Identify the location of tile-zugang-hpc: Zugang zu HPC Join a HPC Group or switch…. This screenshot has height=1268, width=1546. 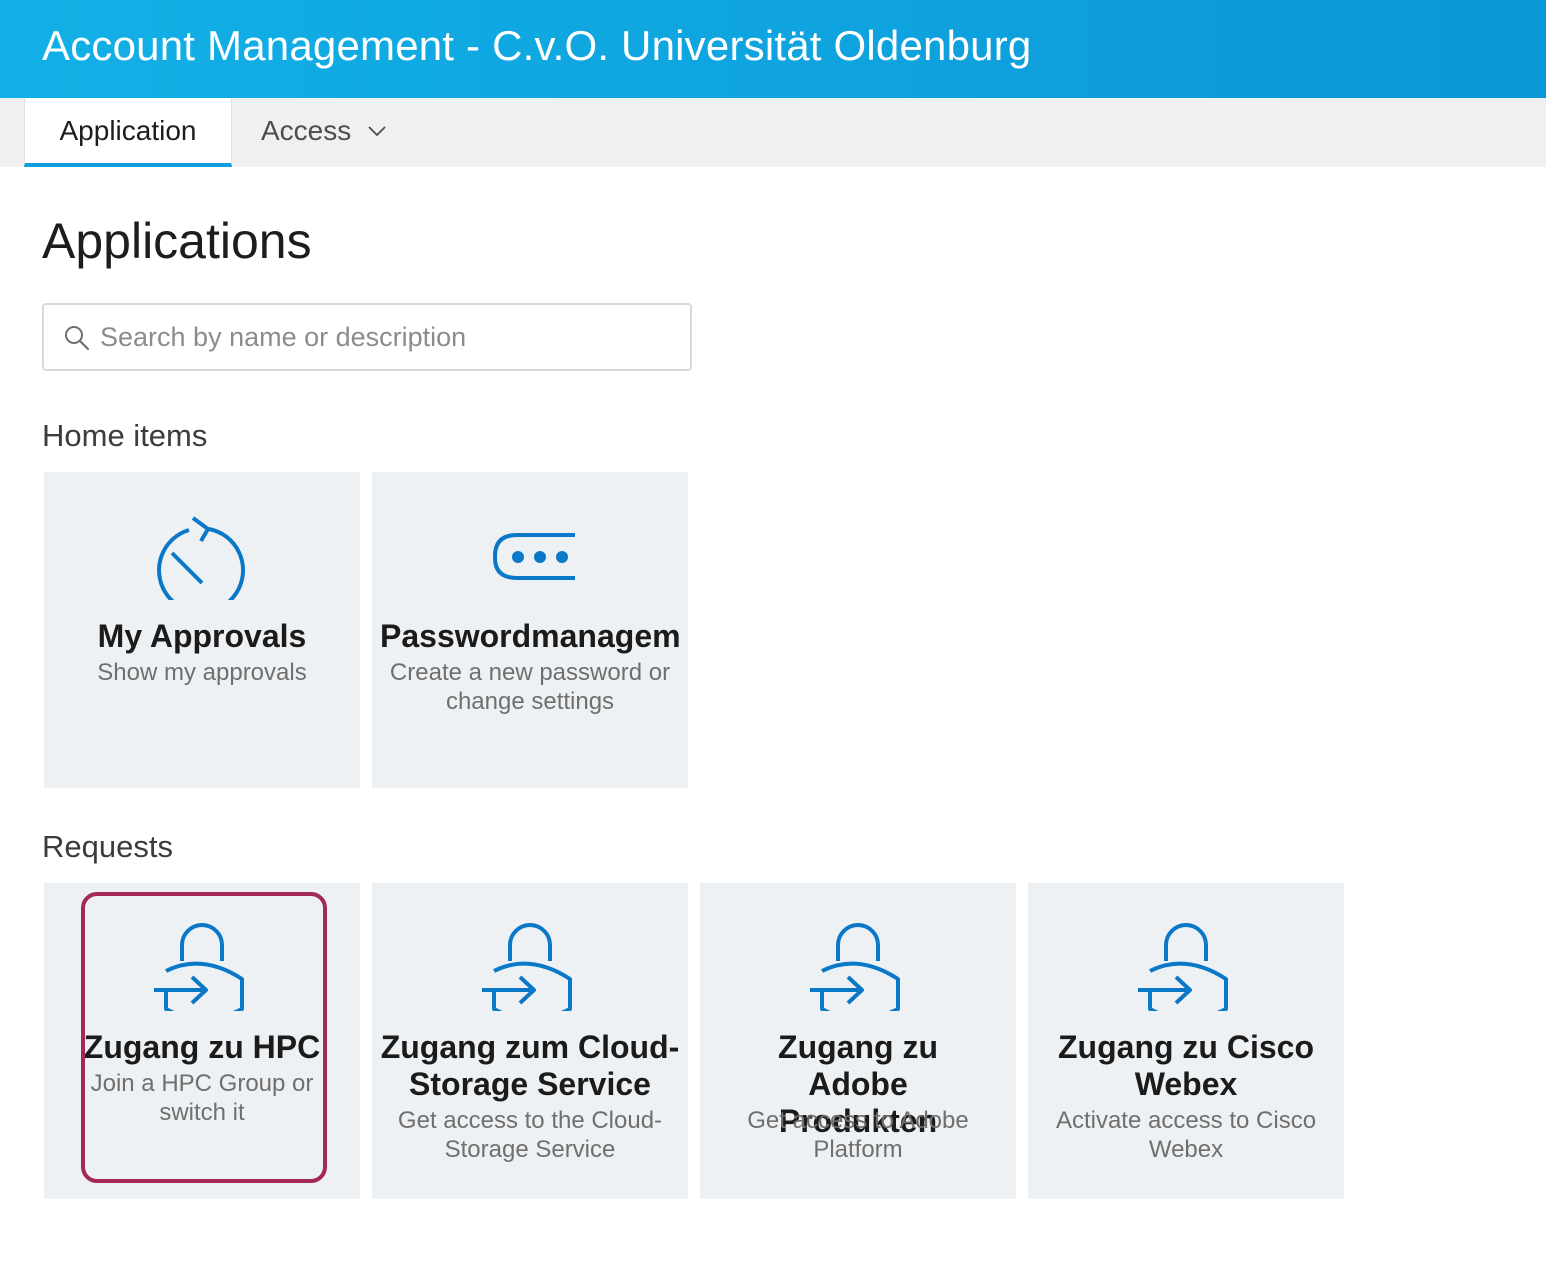
(202, 1041).